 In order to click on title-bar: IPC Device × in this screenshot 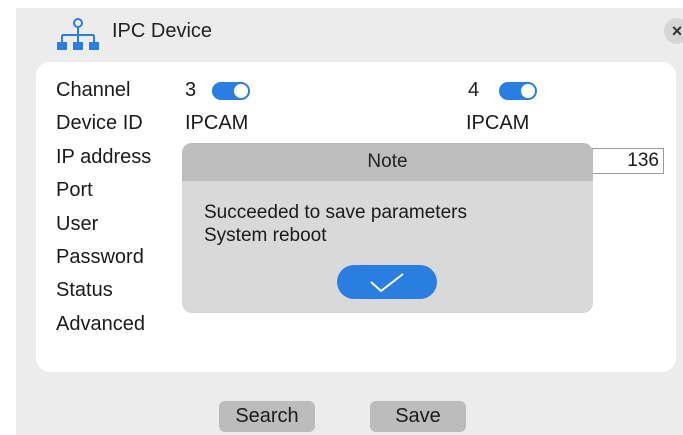, I will do `click(349, 33)`.